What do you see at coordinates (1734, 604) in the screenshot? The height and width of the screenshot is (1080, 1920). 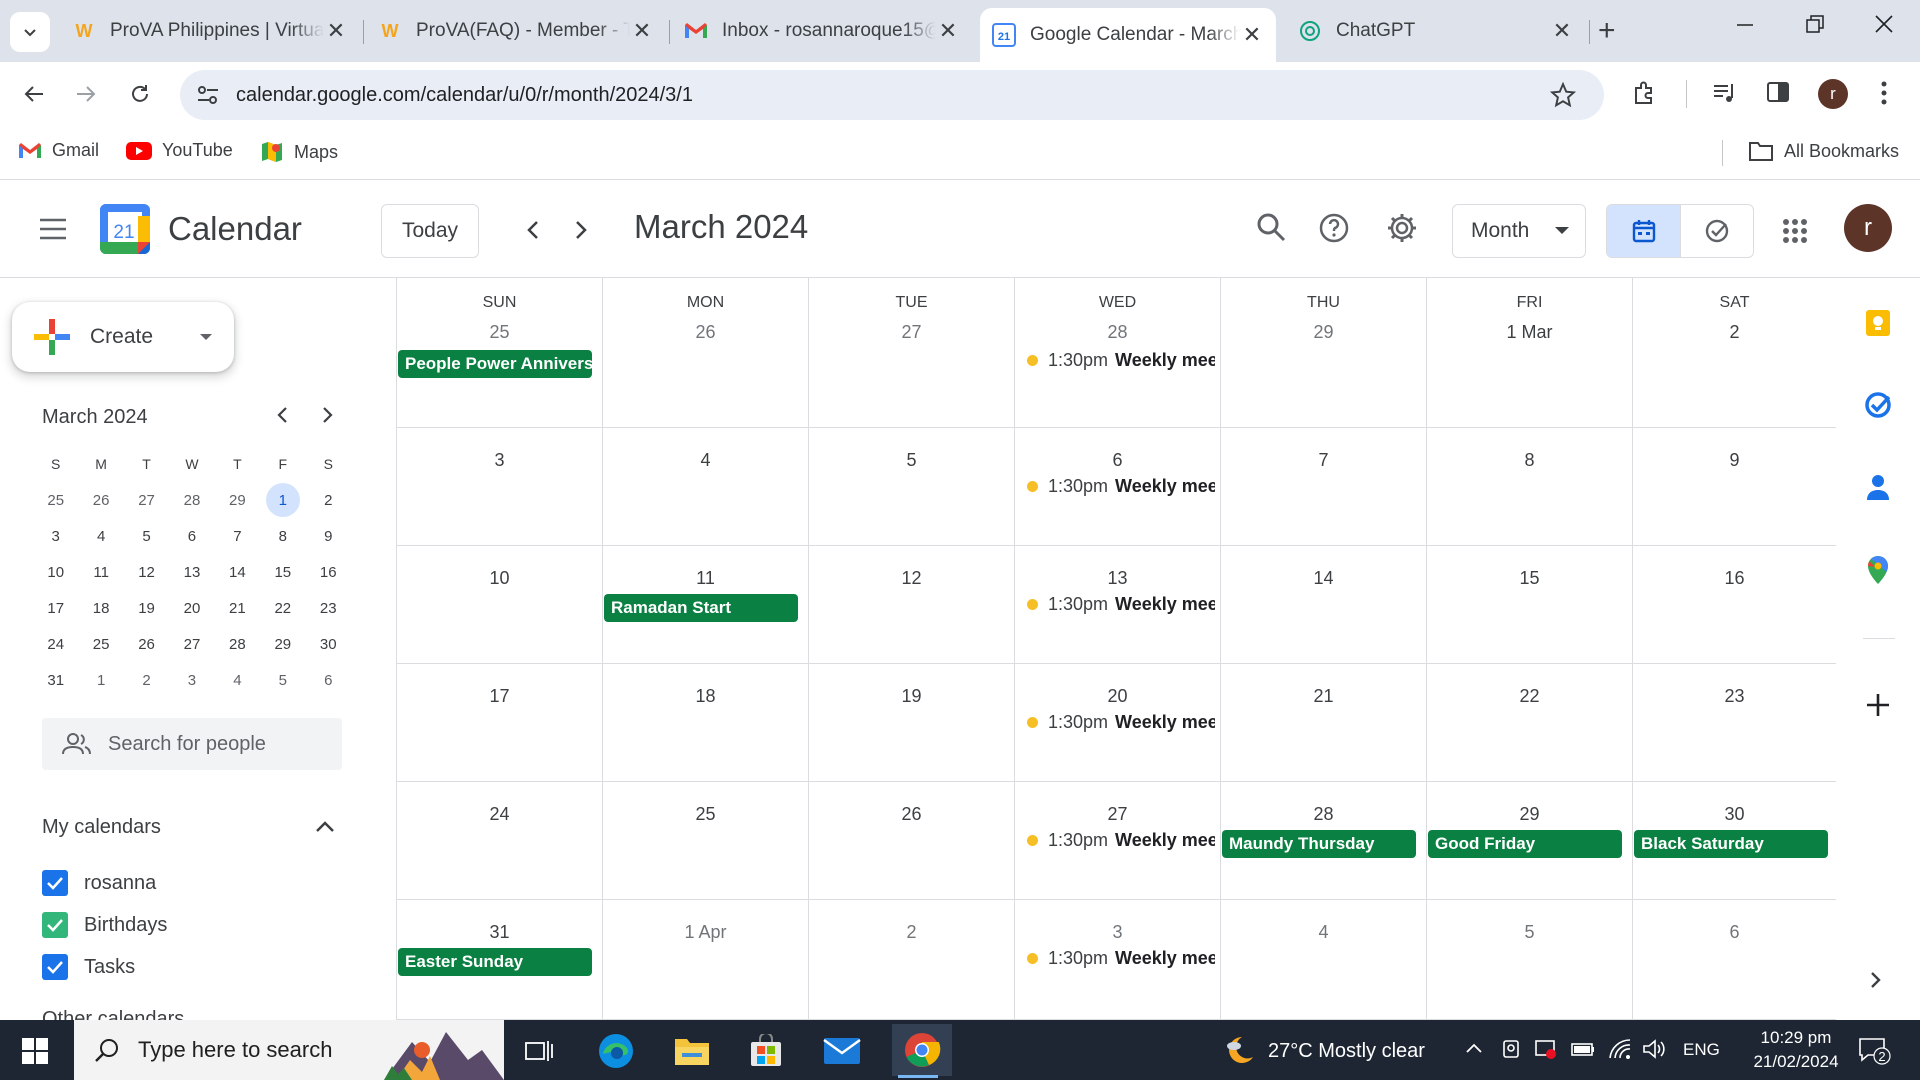 I see `day-cell: 16` at bounding box center [1734, 604].